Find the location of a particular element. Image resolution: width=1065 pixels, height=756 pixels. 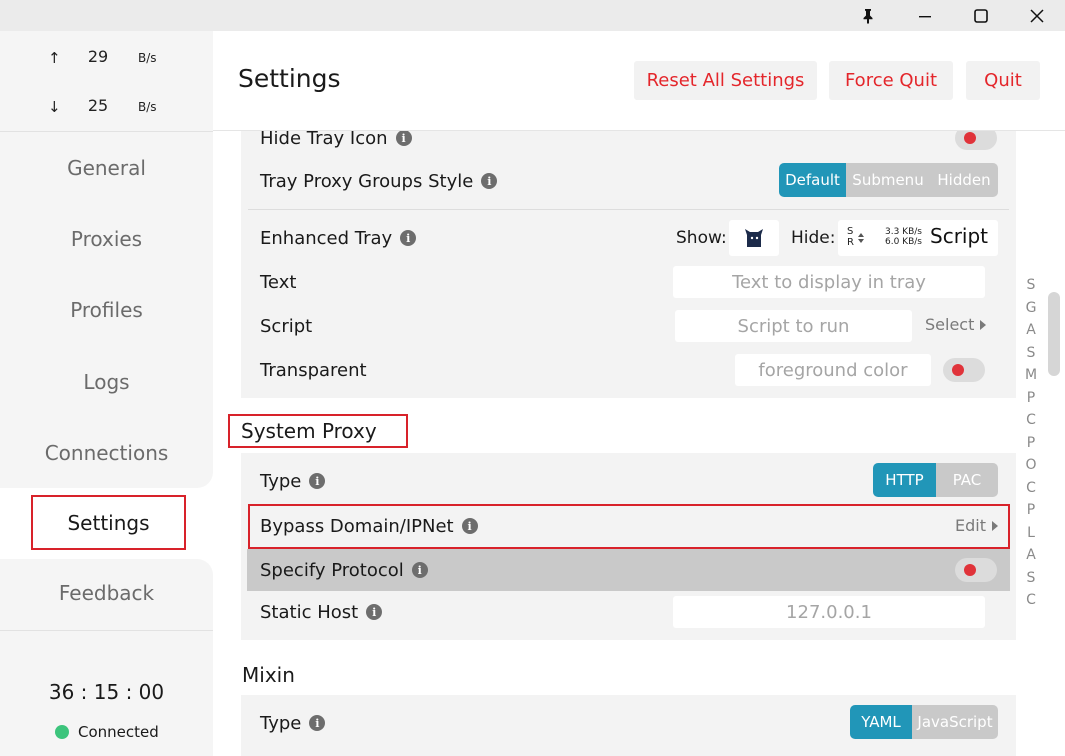

text-label: Text is located at coordinates (278, 282).